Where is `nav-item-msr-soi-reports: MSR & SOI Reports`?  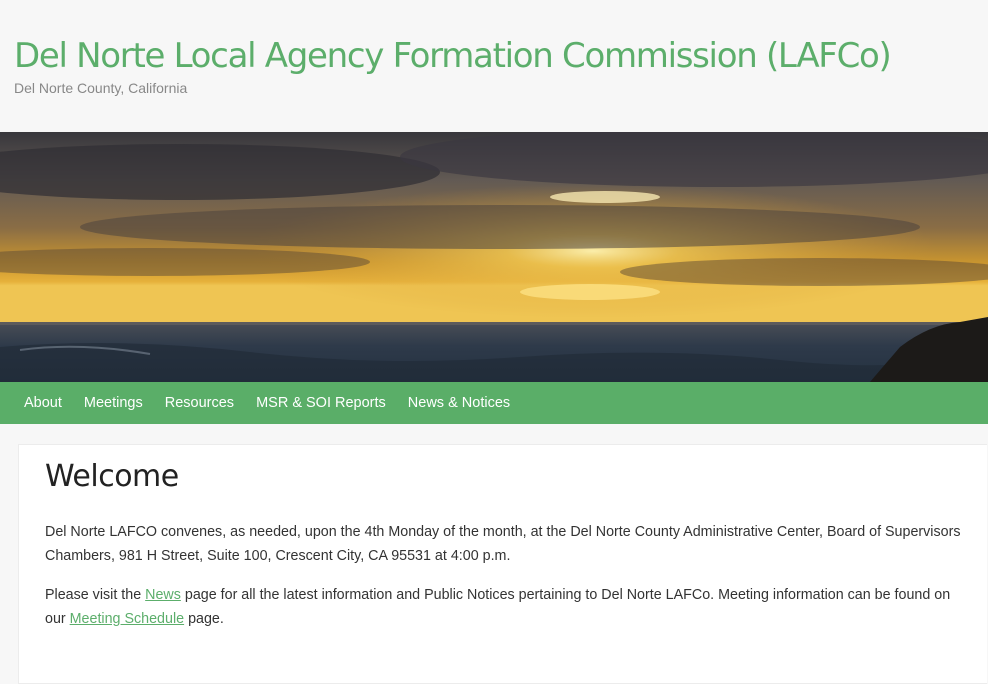
nav-item-msr-soi-reports: MSR & SOI Reports is located at coordinates (321, 403).